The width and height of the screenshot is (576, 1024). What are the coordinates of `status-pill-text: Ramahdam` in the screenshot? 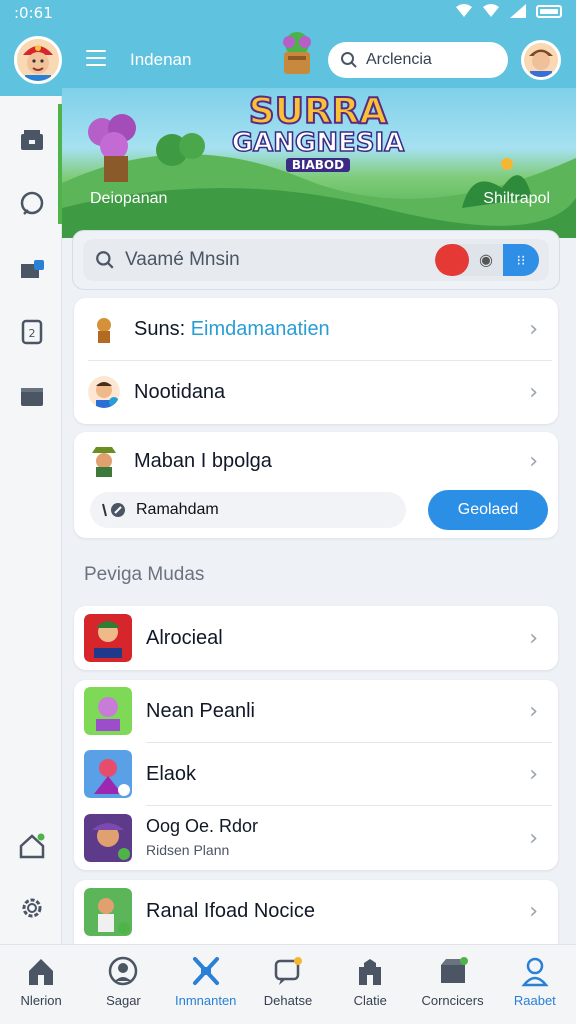 It's located at (177, 509).